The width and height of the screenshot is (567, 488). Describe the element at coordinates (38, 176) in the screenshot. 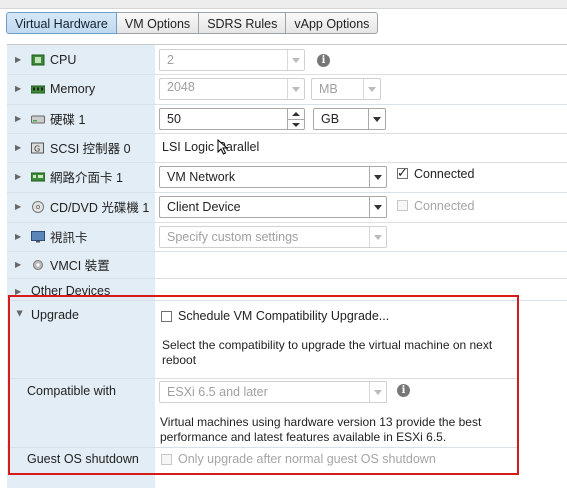

I see `network-adapter-icon` at that location.